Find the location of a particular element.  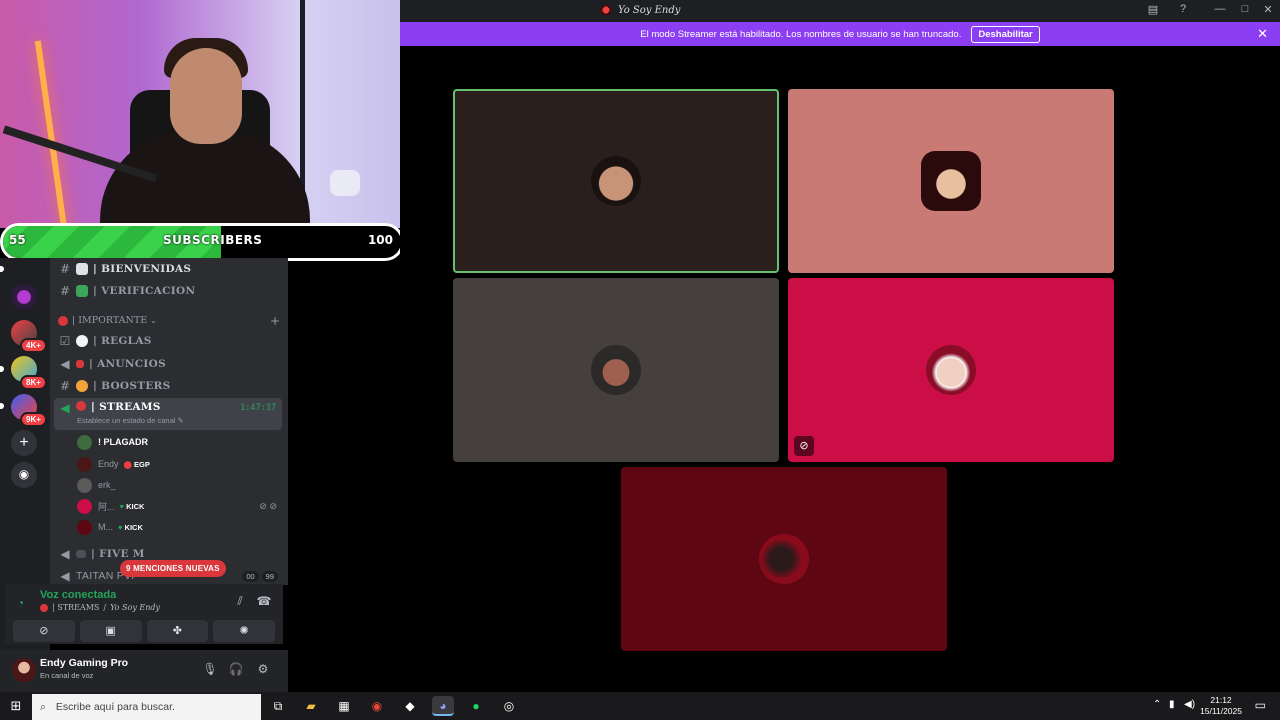

help-icon: ? is located at coordinates (1183, 11).